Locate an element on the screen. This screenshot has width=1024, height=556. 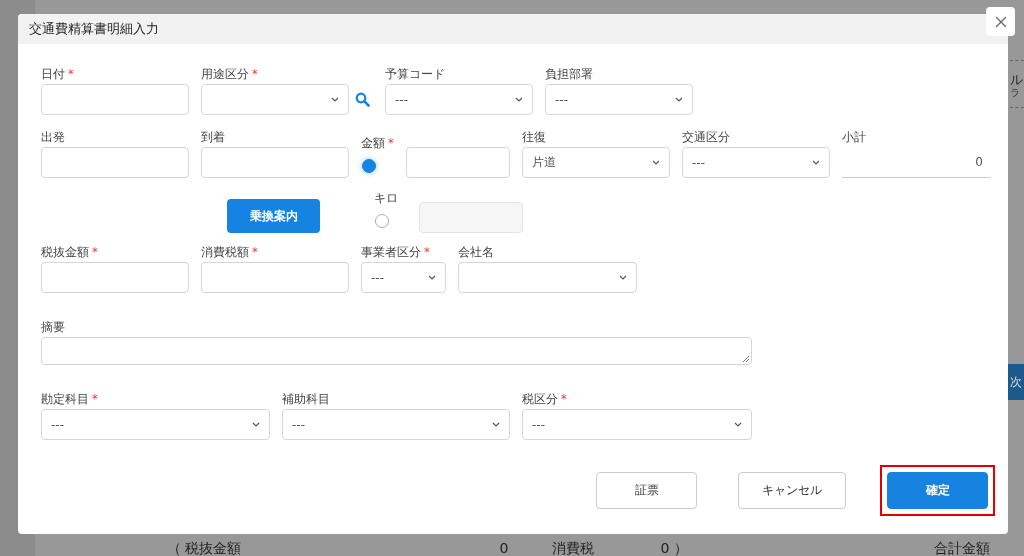
field-label: 日付 is located at coordinates (53, 74).